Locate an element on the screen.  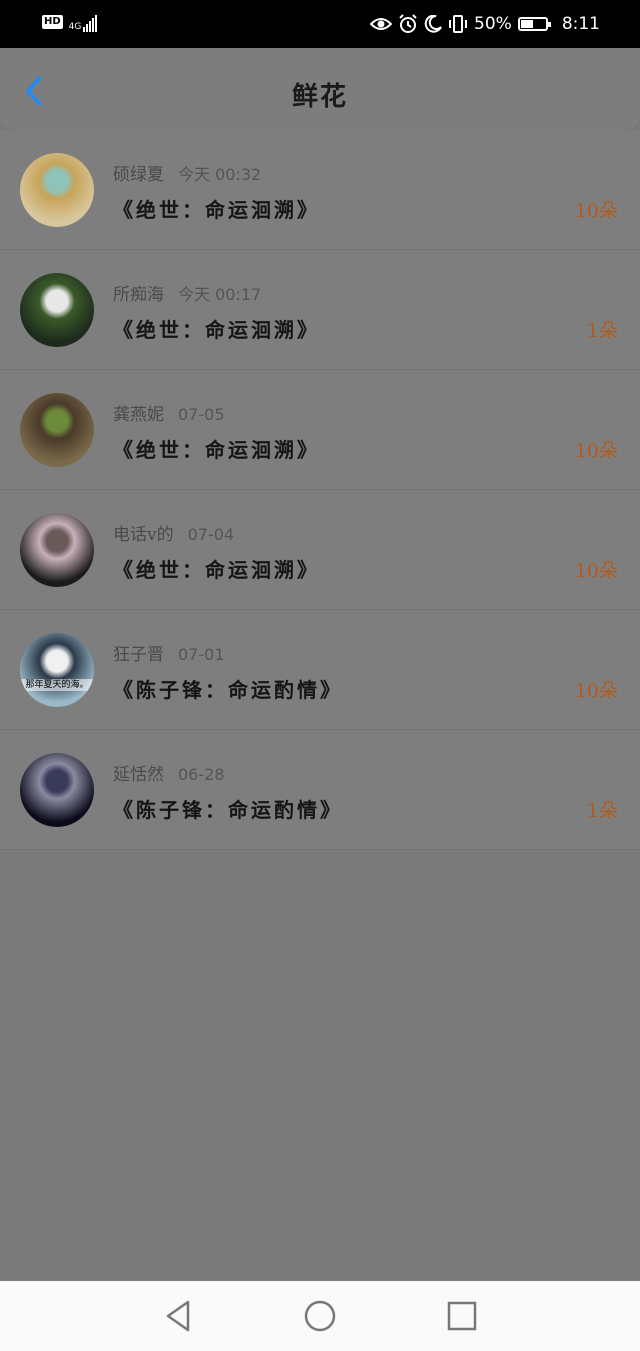
sender-meta: 狂子晋 07-01 is located at coordinates (169, 652).